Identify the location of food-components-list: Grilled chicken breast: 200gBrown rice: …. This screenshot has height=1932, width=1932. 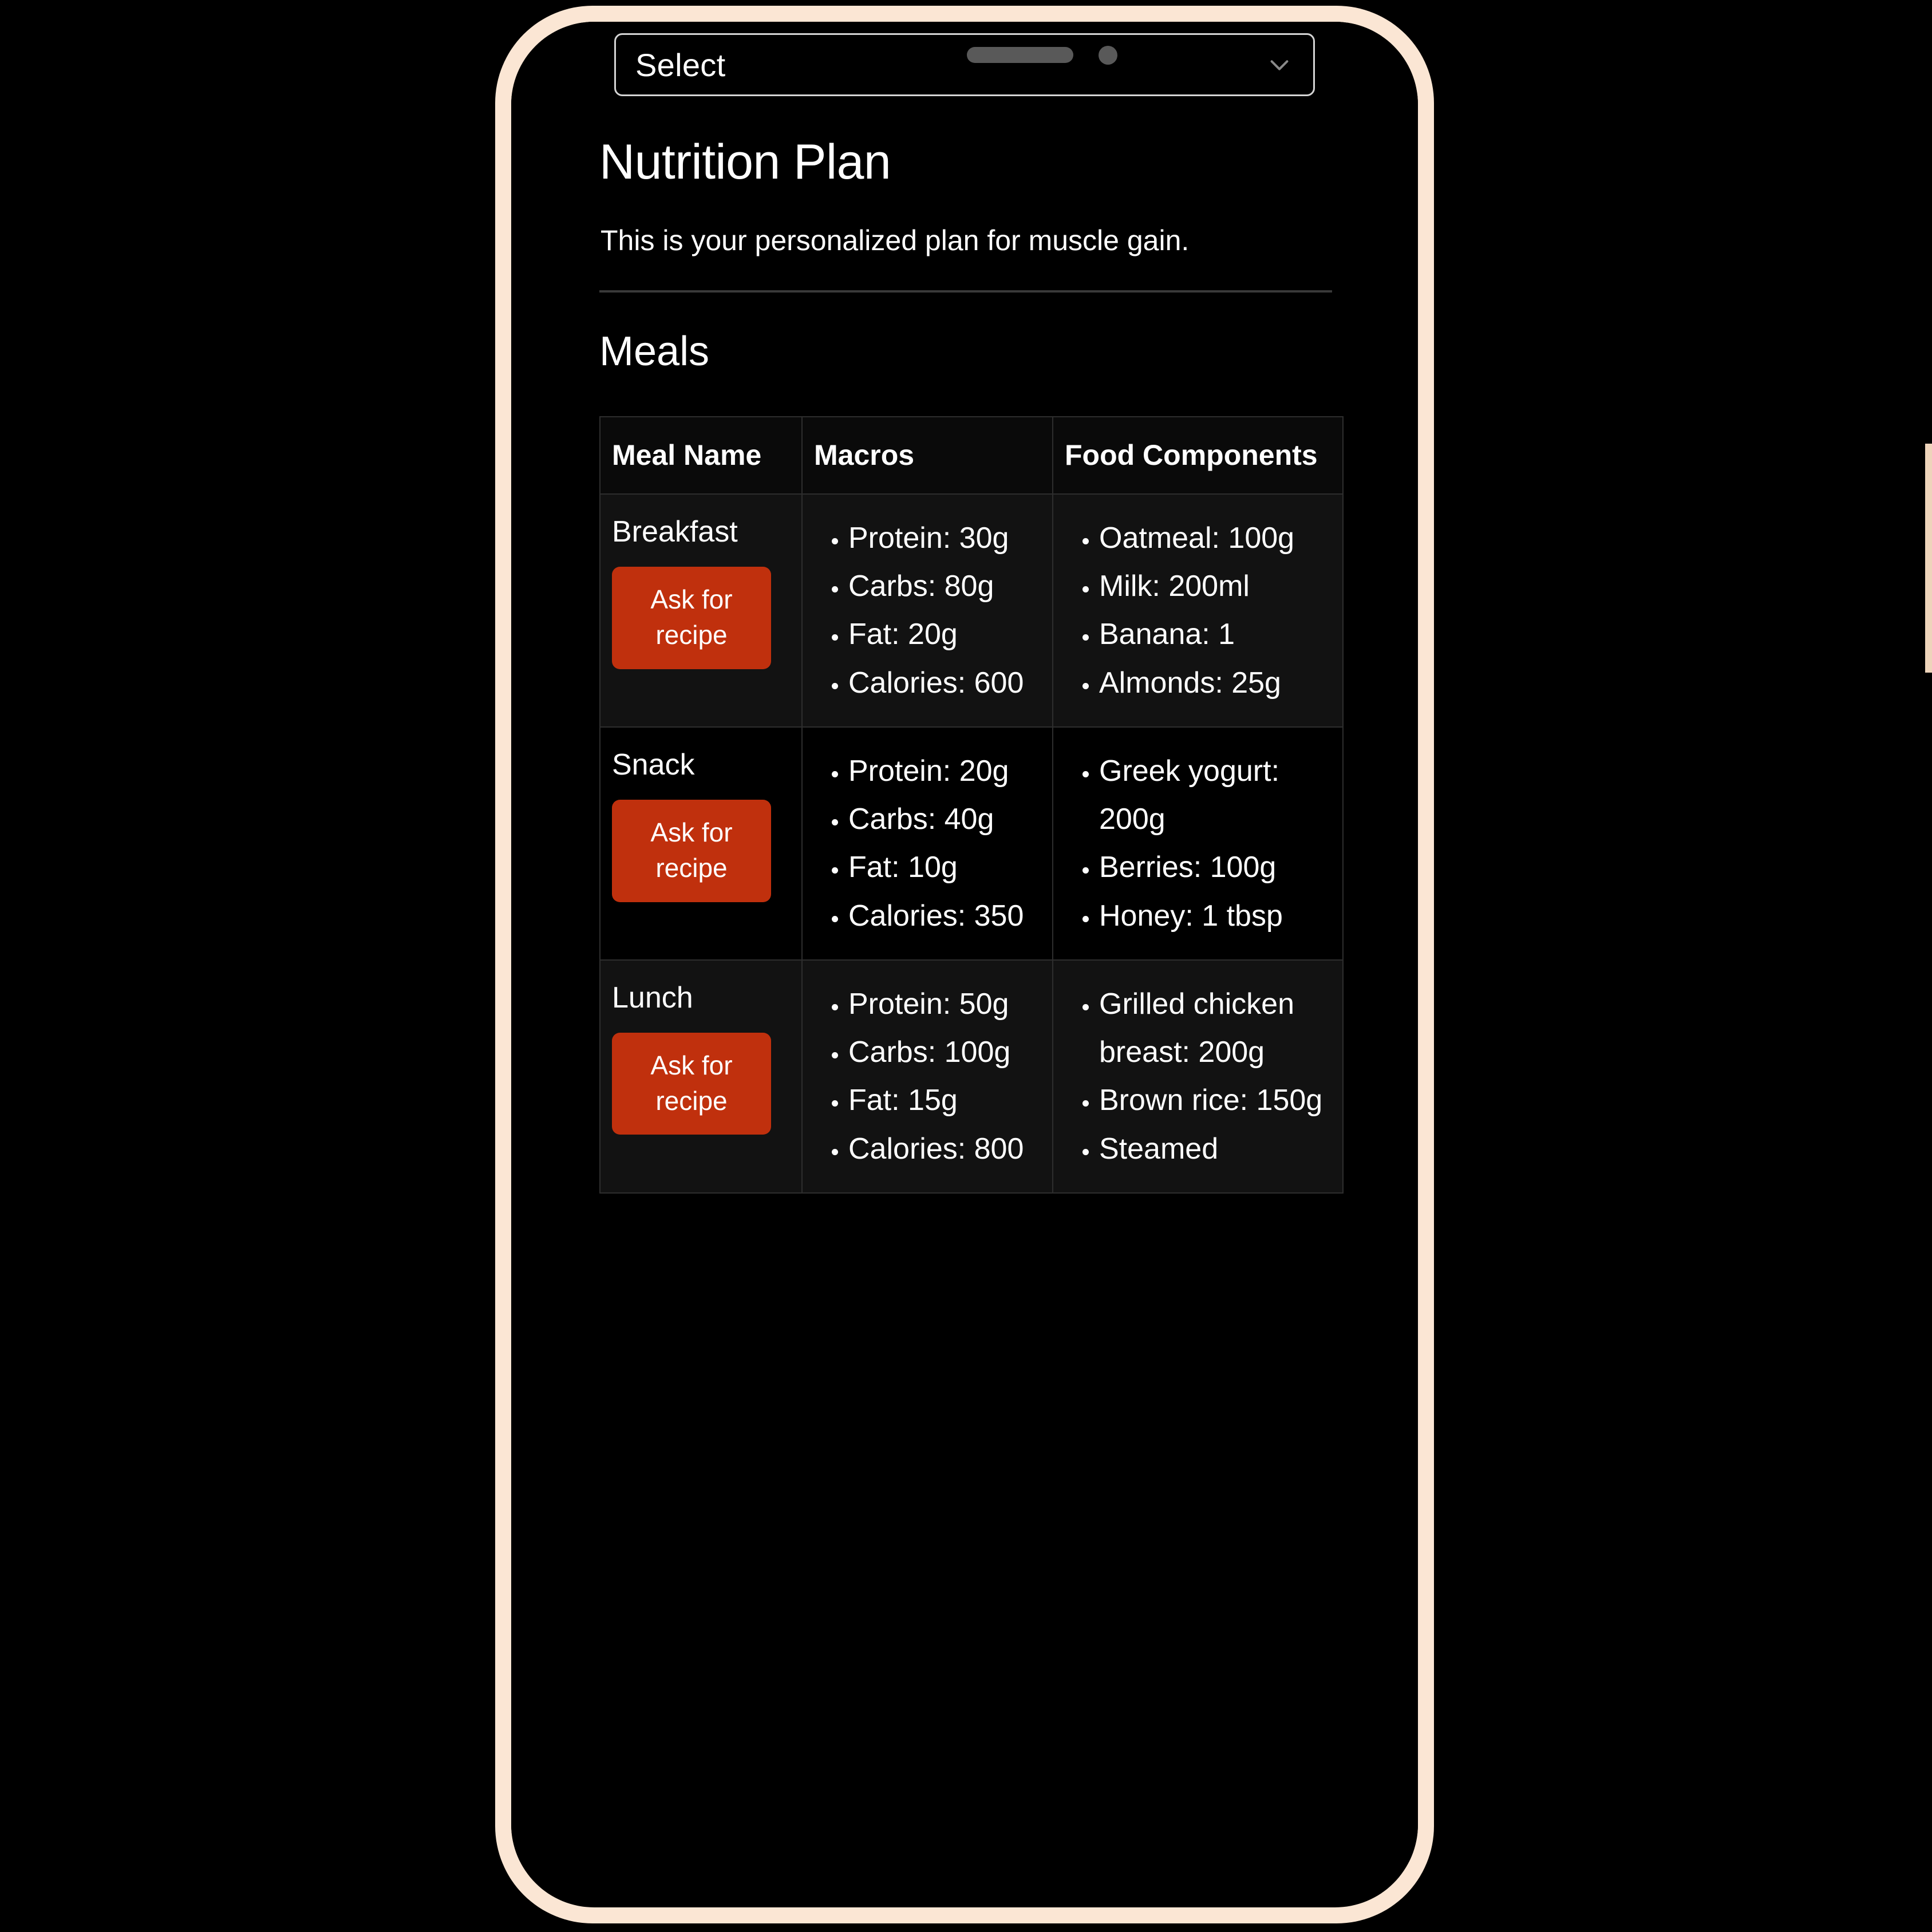
(1198, 1076).